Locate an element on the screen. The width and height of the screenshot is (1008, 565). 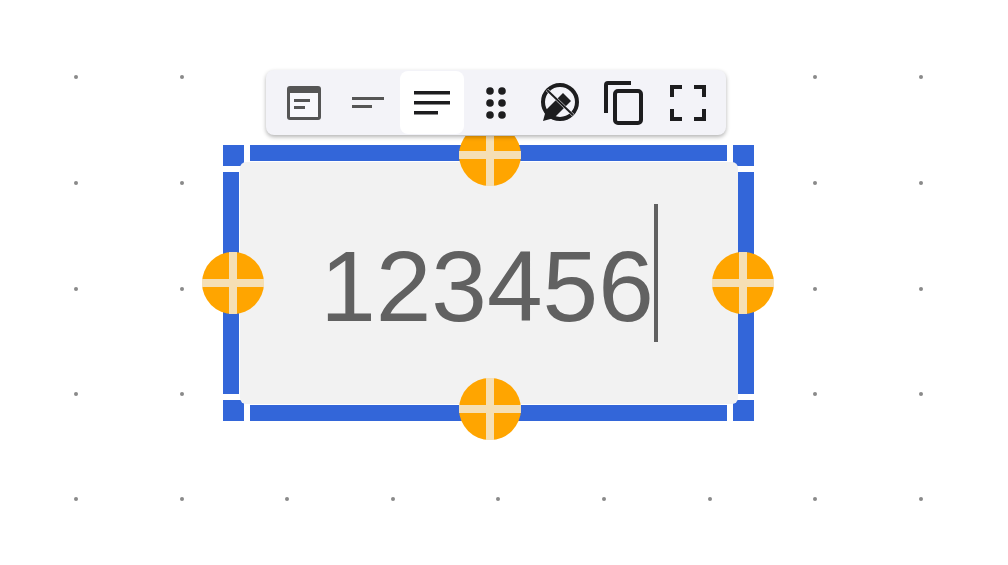
toolbar-button is located at coordinates (432, 102).